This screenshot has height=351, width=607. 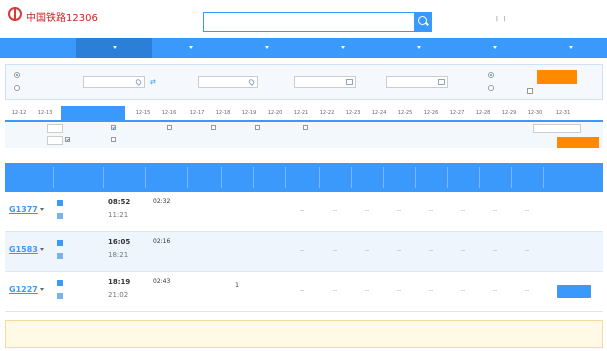 I want to click on seat-first: 1, so click(x=237, y=287).